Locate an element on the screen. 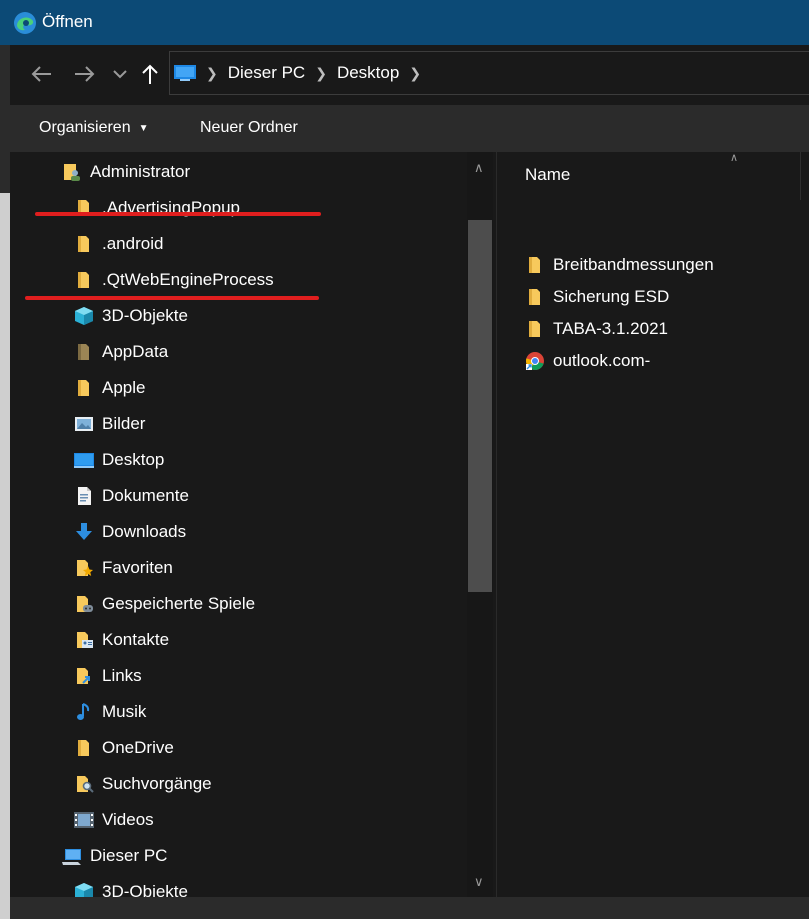 The height and width of the screenshot is (919, 809). tree-item-videos: Videos is located at coordinates (114, 820).